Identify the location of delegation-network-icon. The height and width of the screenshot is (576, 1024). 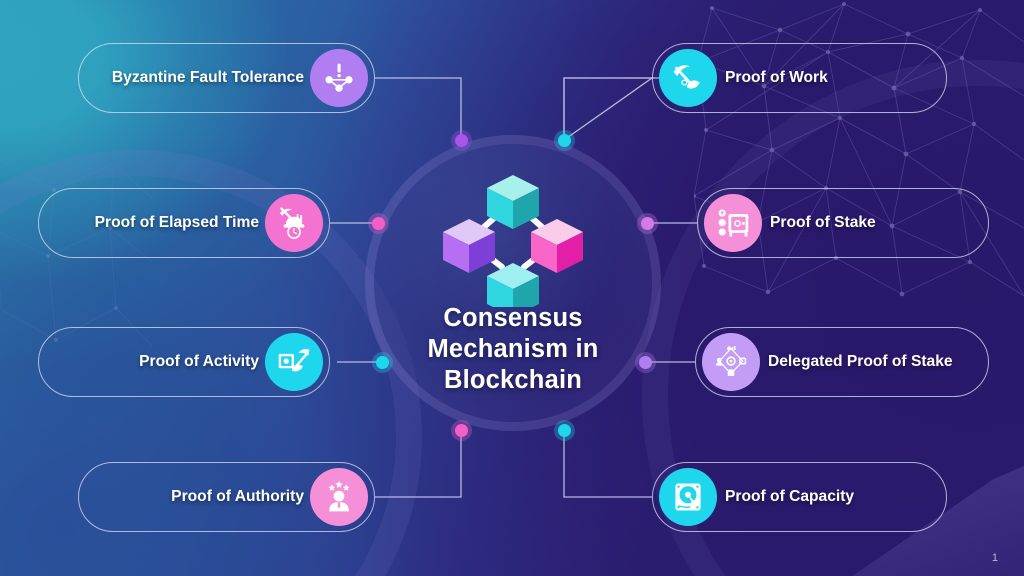
(731, 362).